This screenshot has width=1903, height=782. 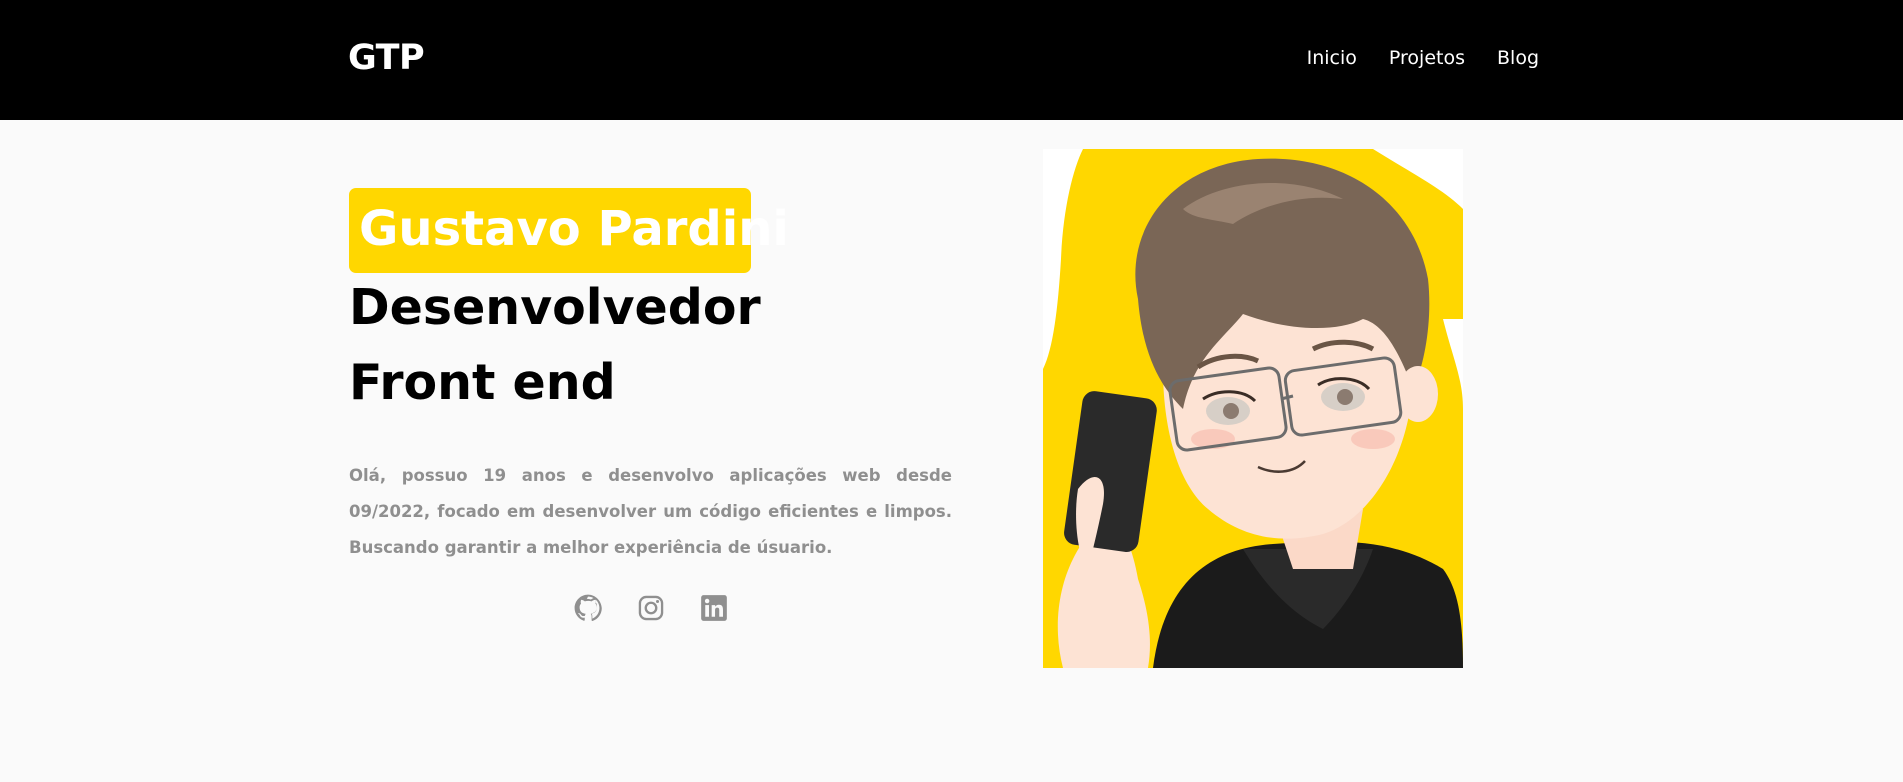 I want to click on main-nav: Inicio Projetos Blog, so click(x=1423, y=58).